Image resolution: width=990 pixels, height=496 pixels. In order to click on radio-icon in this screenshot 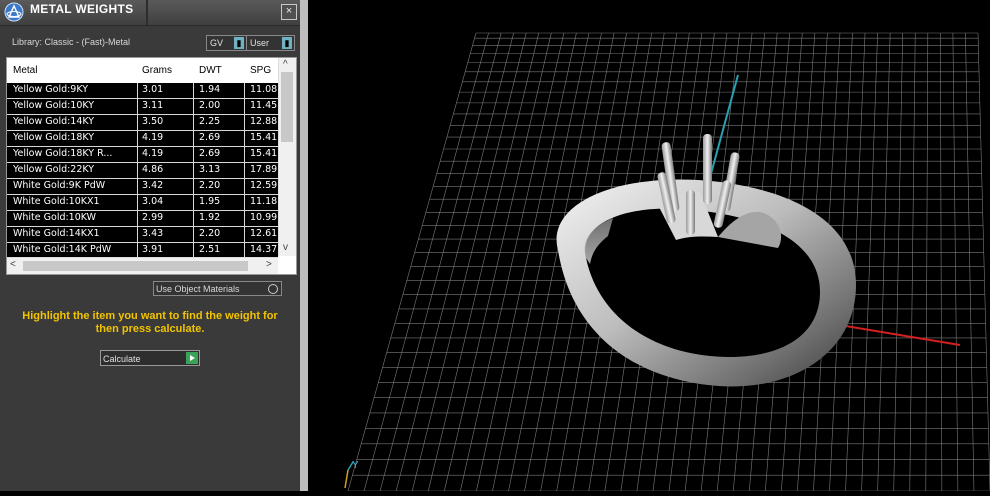, I will do `click(273, 289)`.